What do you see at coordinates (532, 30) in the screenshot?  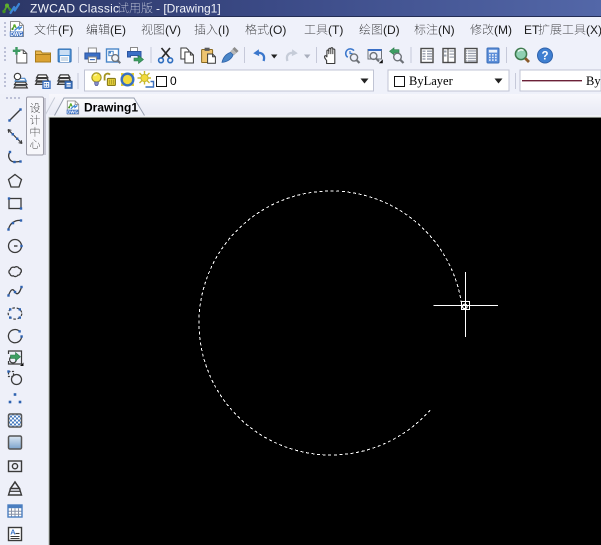 I see `svg-text: ET` at bounding box center [532, 30].